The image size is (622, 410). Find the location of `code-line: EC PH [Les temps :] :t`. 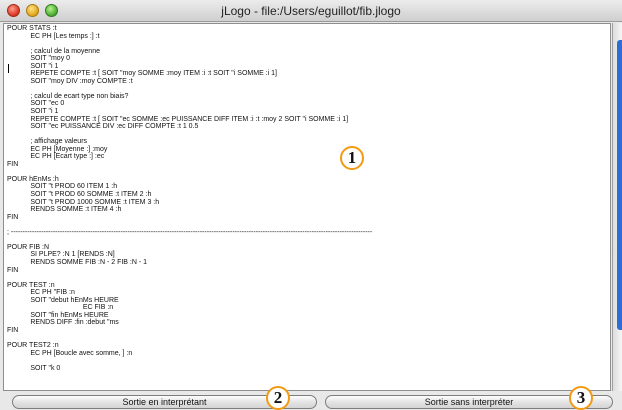

code-line: EC PH [Les temps :] :t is located at coordinates (53, 36).